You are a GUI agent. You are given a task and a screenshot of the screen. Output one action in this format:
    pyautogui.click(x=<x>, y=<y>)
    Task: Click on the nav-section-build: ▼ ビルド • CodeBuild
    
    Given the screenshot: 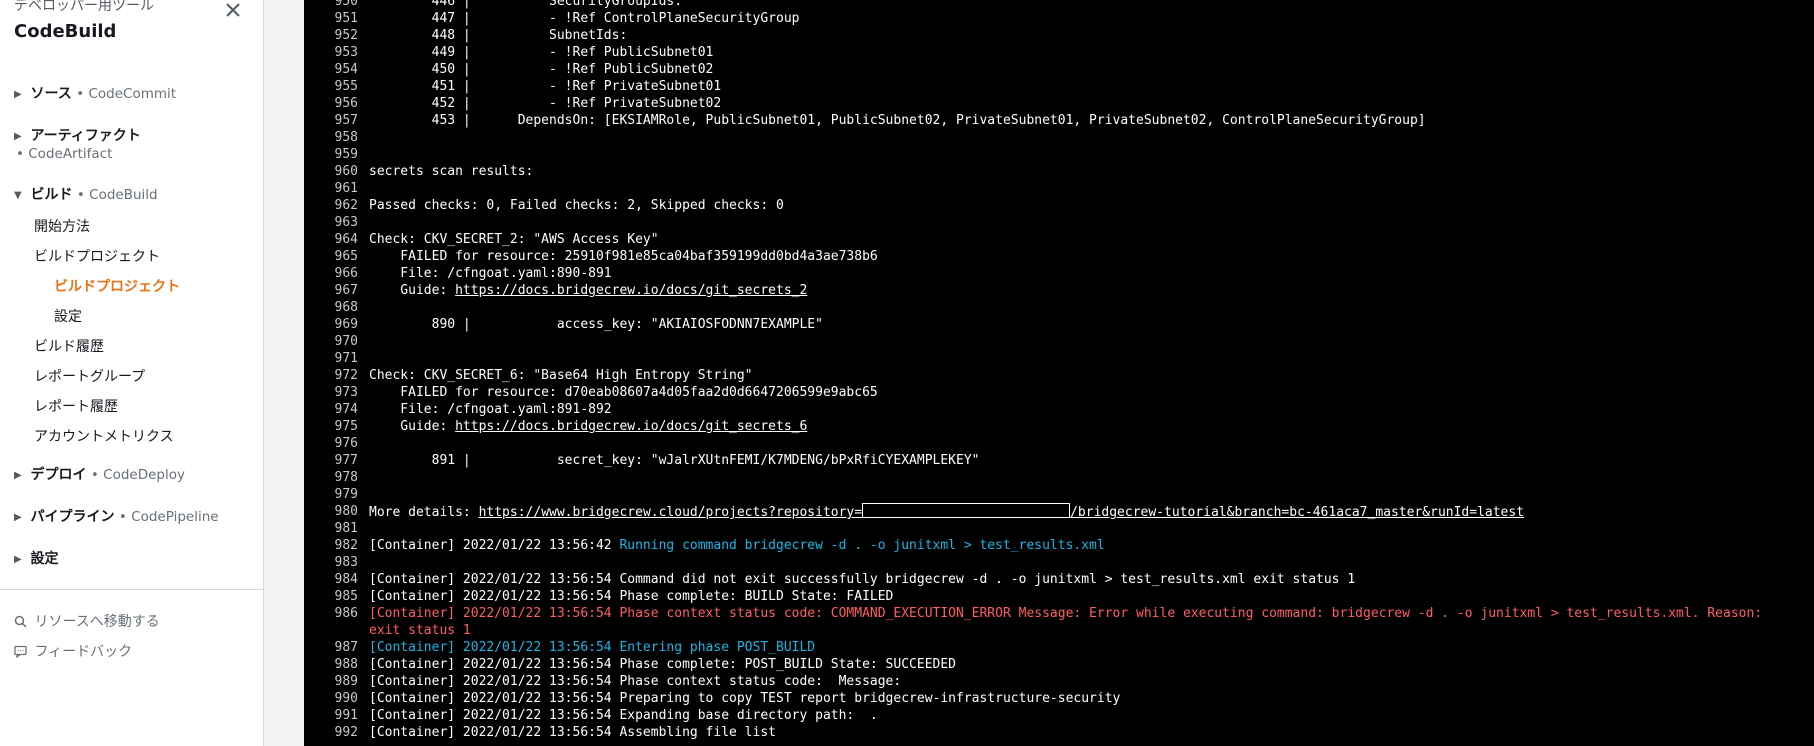 What is the action you would take?
    pyautogui.click(x=86, y=194)
    